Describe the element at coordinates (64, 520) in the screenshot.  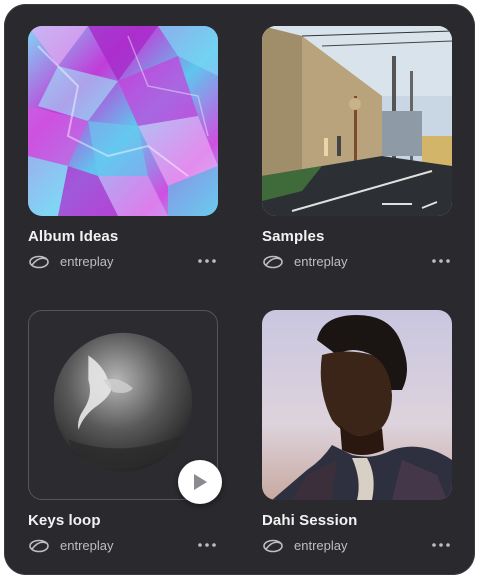
I see `card-title: Keys loop` at that location.